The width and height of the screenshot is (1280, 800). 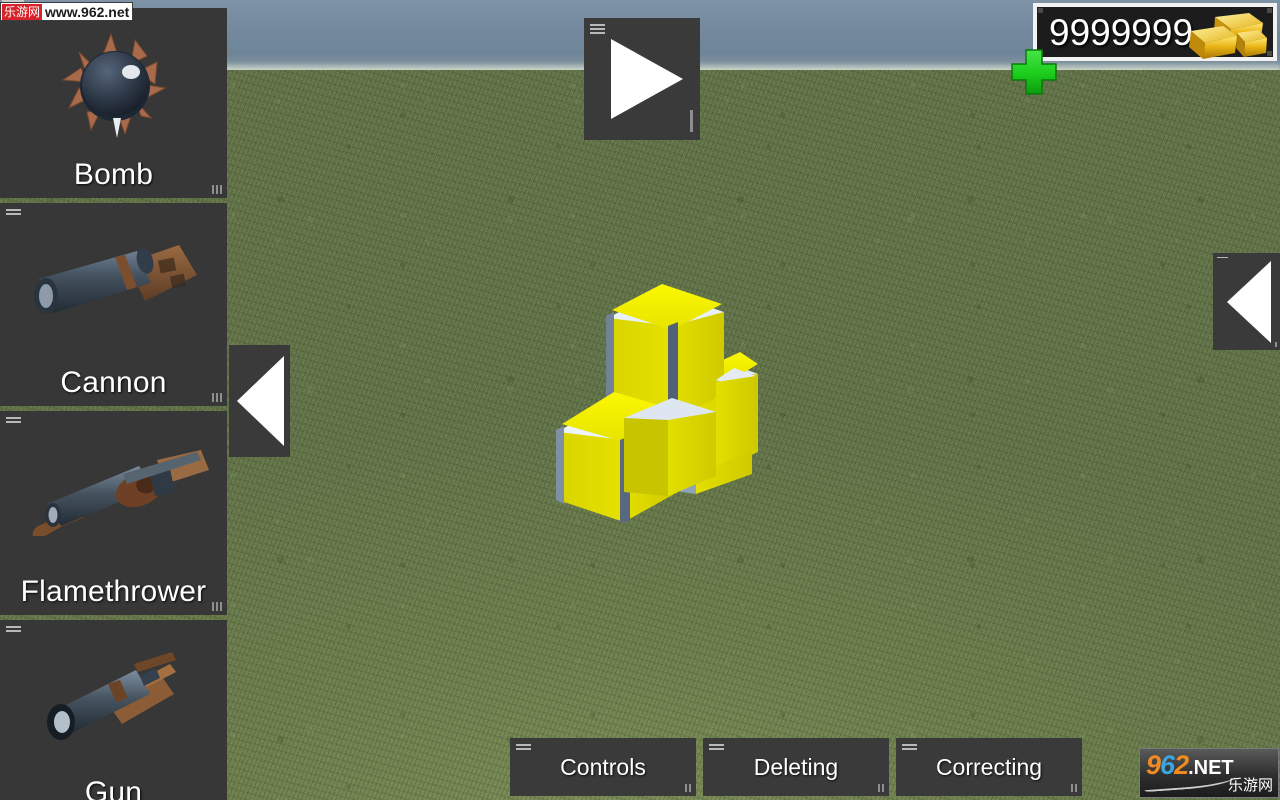 I want to click on sidebar-item-label: Cannon, so click(x=113, y=382).